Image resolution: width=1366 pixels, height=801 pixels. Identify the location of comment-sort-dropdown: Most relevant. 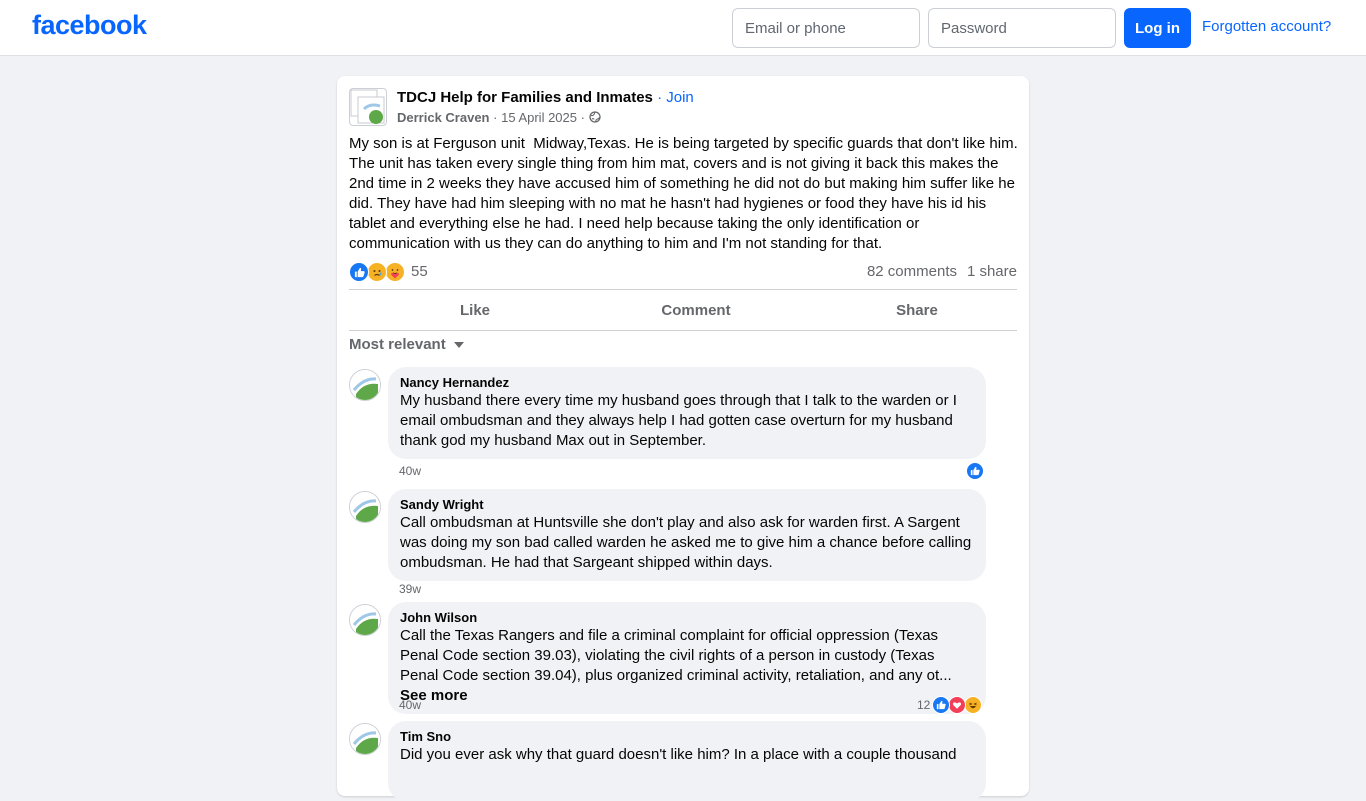
(406, 344).